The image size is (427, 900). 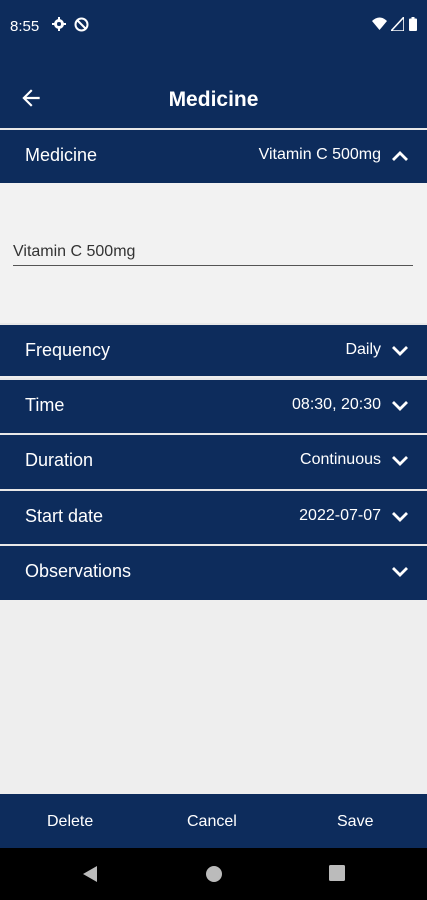 I want to click on observations-label: Observations, so click(x=78, y=571).